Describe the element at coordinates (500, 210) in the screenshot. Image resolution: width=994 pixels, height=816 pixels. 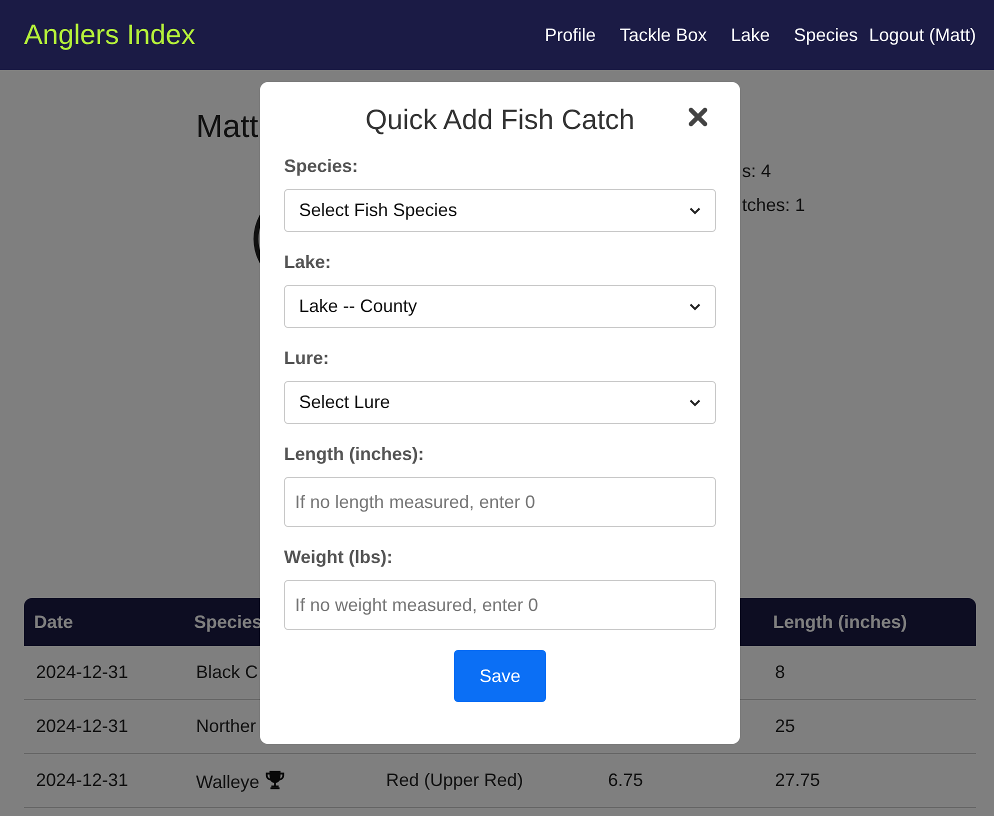
I see `select-field: Select Fish Species` at that location.